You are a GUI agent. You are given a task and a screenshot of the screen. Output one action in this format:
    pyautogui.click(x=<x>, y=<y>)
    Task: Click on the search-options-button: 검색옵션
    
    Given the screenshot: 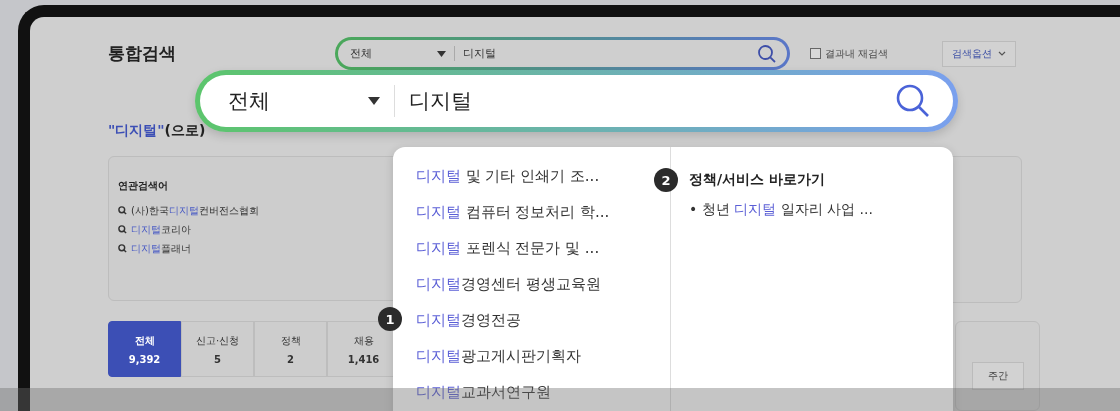 What is the action you would take?
    pyautogui.click(x=979, y=53)
    